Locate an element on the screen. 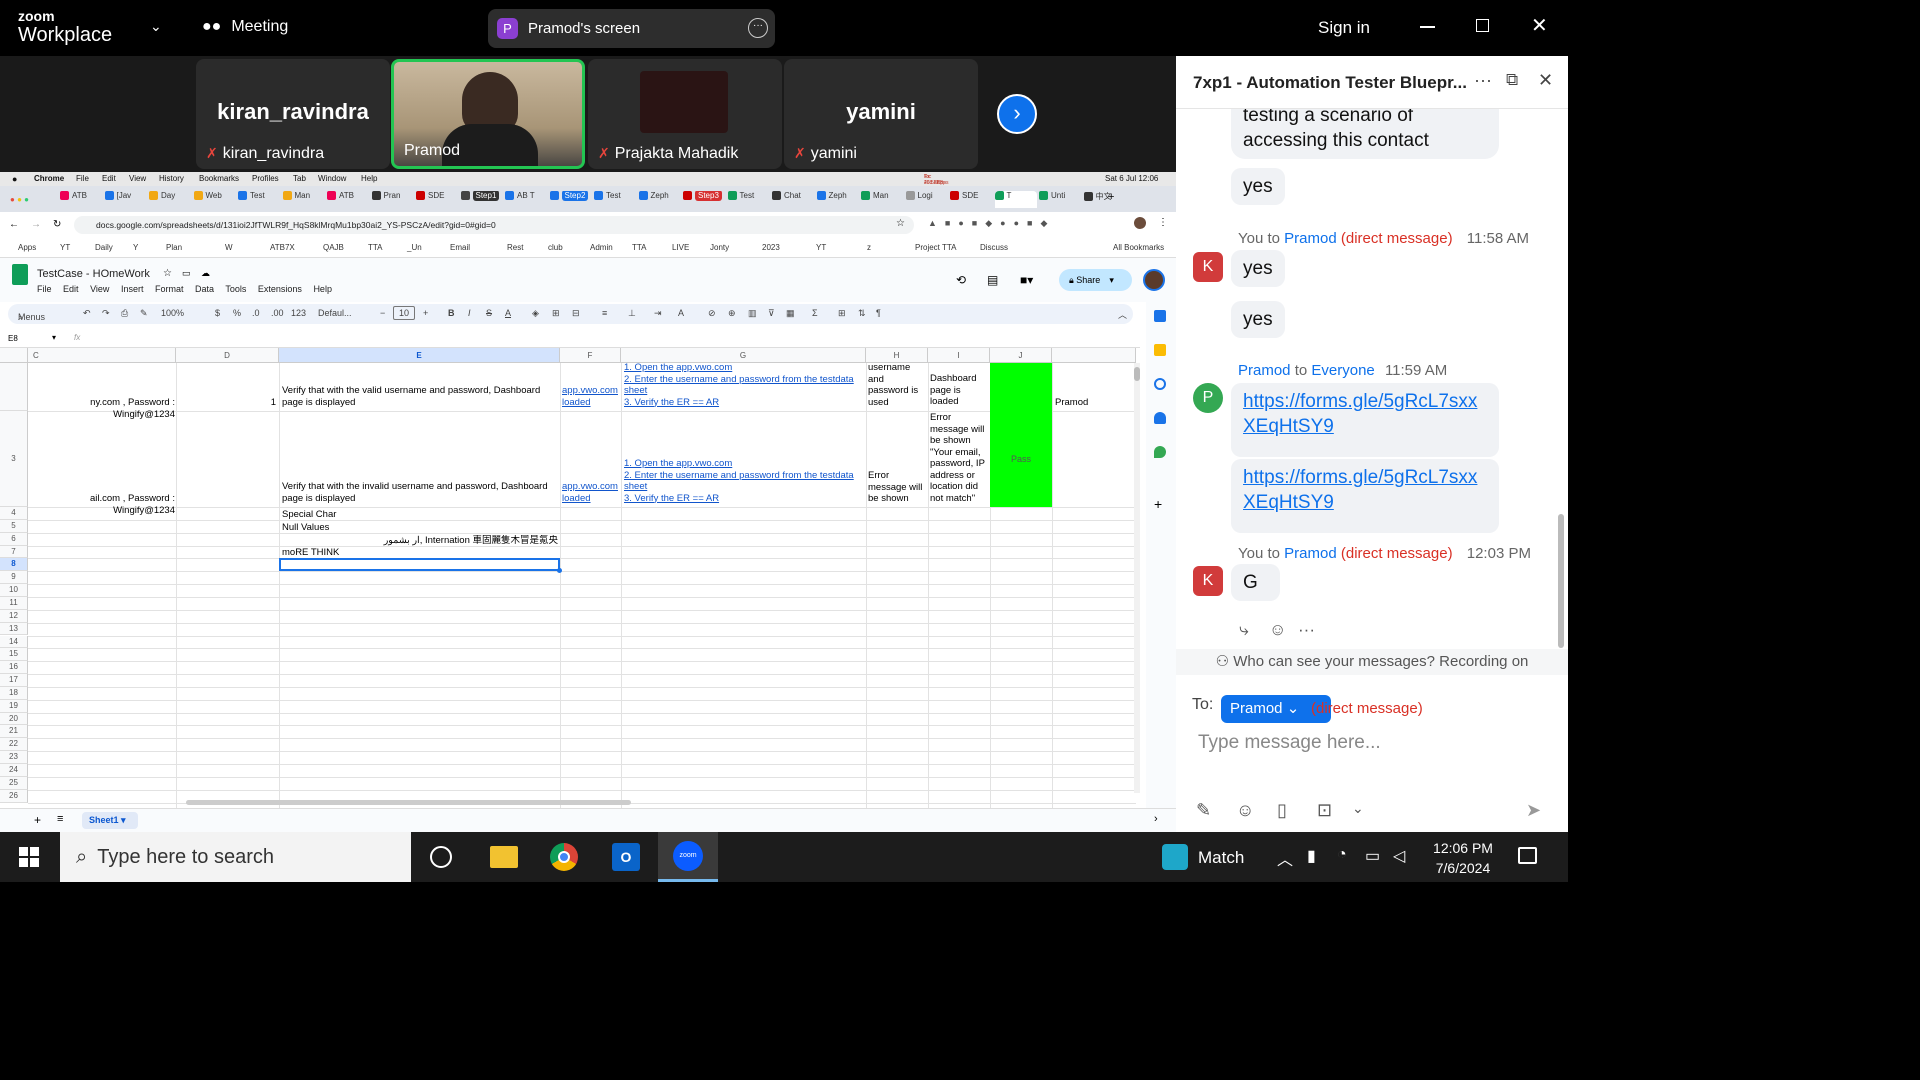 The width and height of the screenshot is (1920, 1080). maps-icon is located at coordinates (1160, 452).